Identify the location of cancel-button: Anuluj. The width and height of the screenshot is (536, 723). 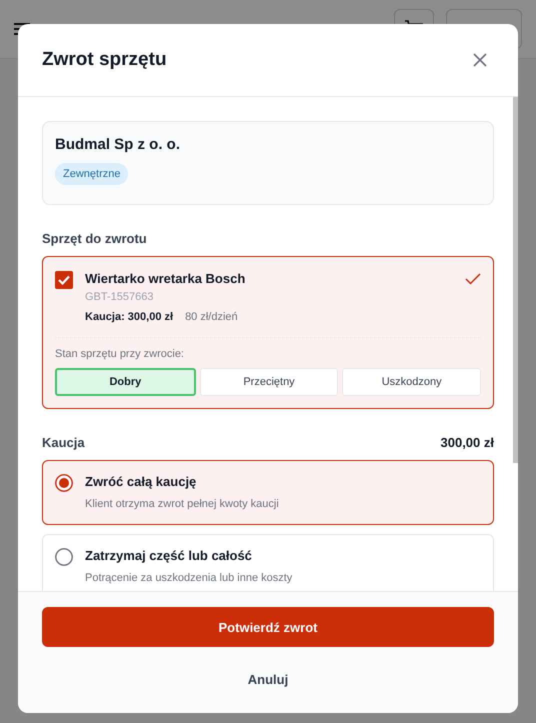
(268, 679).